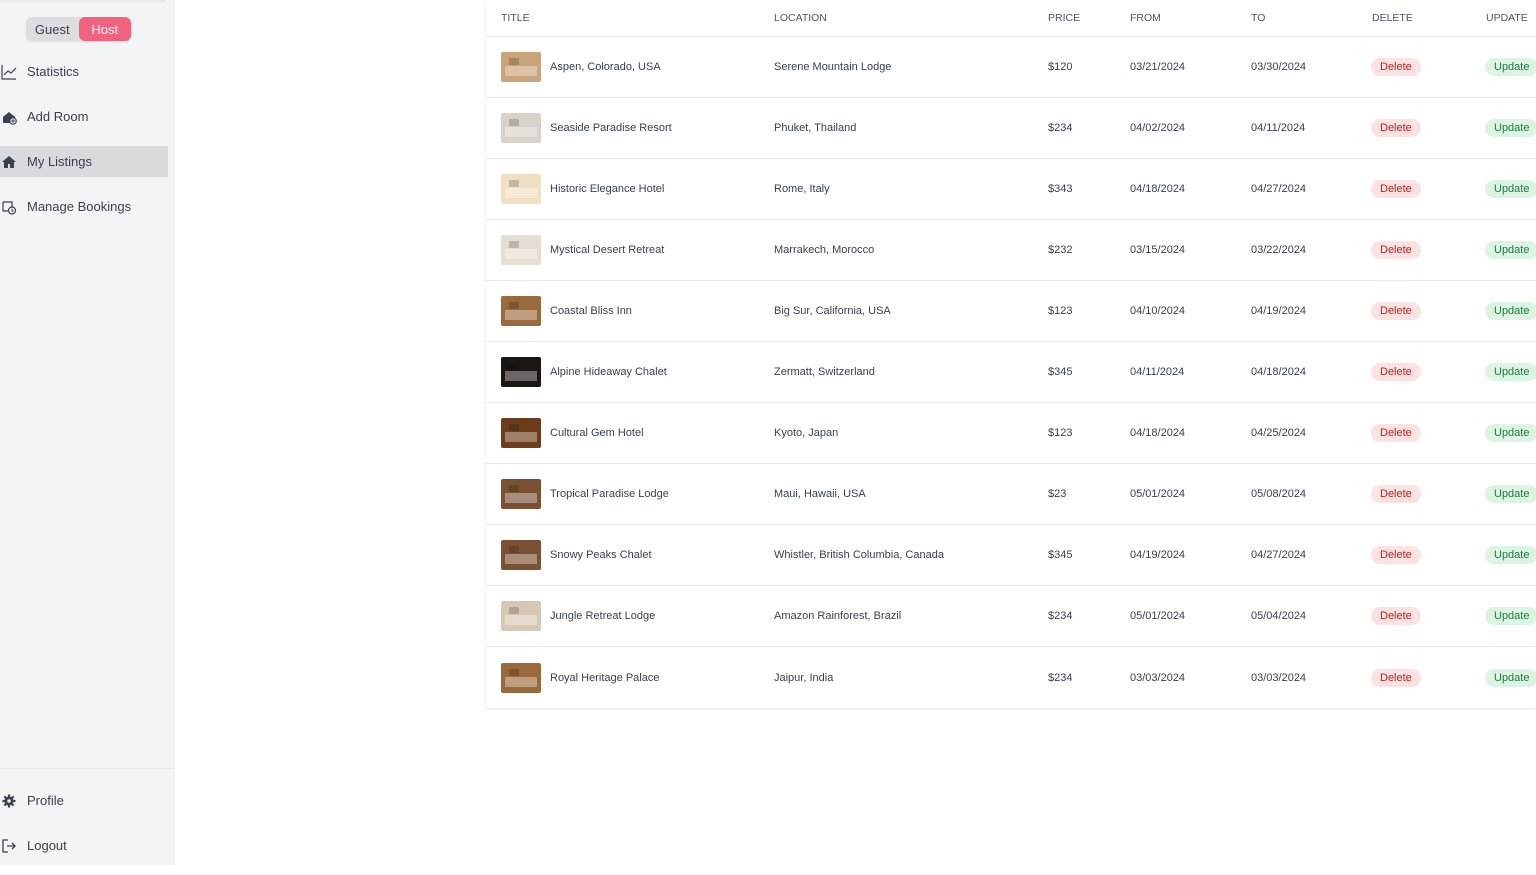 This screenshot has width=1536, height=875. I want to click on header-update: Update, so click(1507, 18).